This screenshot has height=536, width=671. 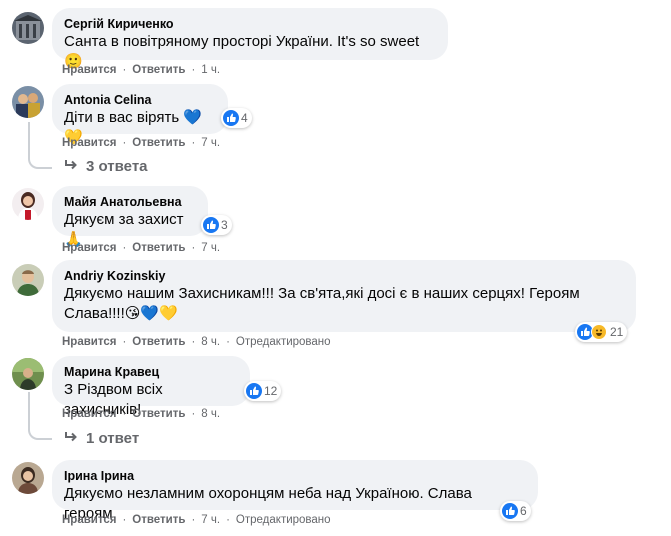 I want to click on comment-bubble: Марина Кравец З Різдвом всіх захисників!, so click(x=151, y=387).